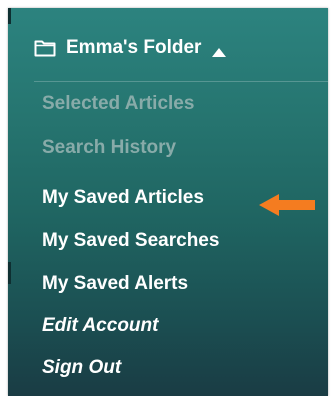  I want to click on divider, so click(181, 81).